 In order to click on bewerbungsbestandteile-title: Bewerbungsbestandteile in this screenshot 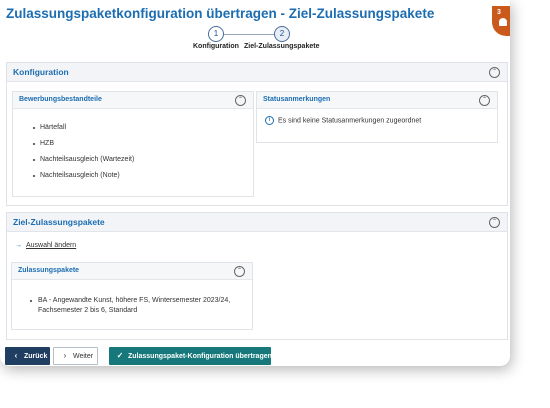, I will do `click(60, 99)`.